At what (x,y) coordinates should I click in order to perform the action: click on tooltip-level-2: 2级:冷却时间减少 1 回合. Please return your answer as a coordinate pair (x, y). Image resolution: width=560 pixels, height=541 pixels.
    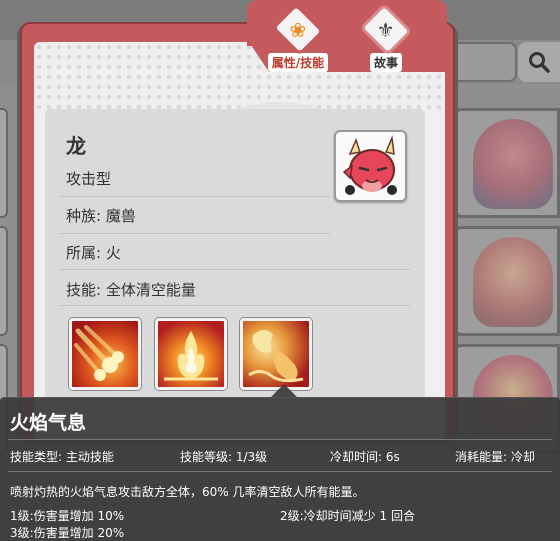
    Looking at the image, I should click on (347, 516).